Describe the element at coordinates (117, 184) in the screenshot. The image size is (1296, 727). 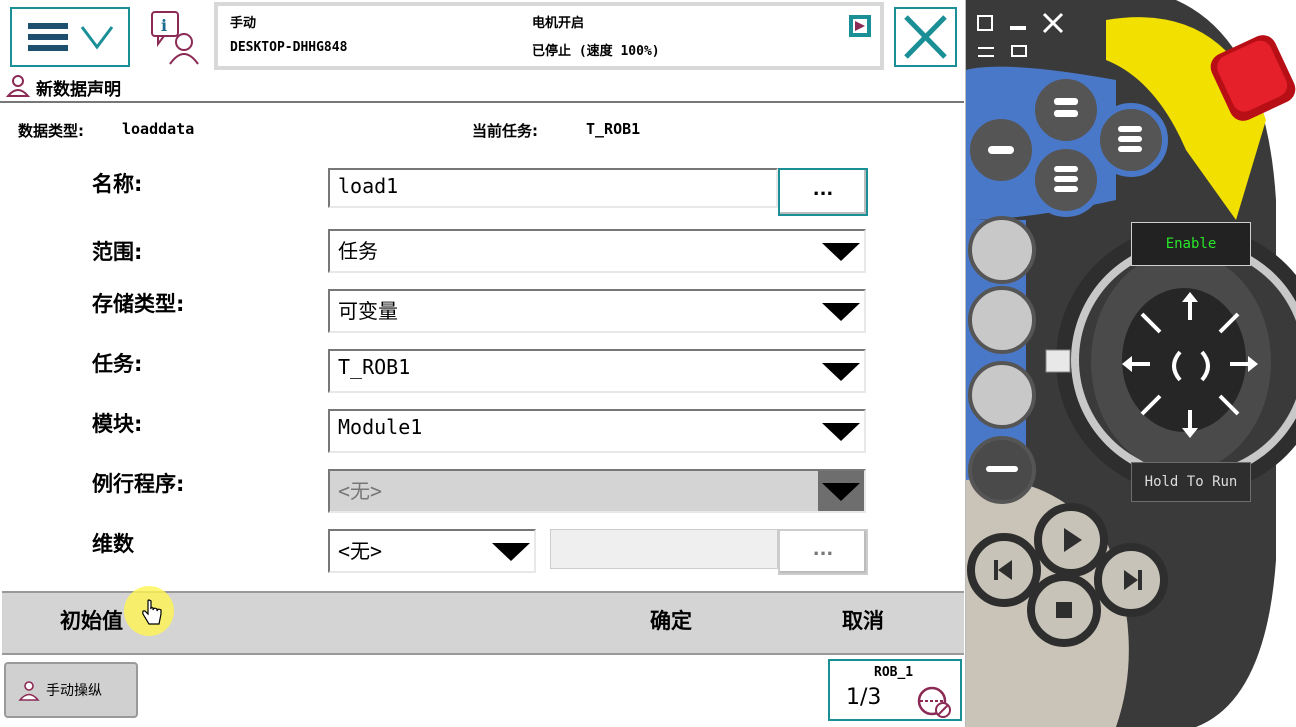
I see `name-label: 名称:` at that location.